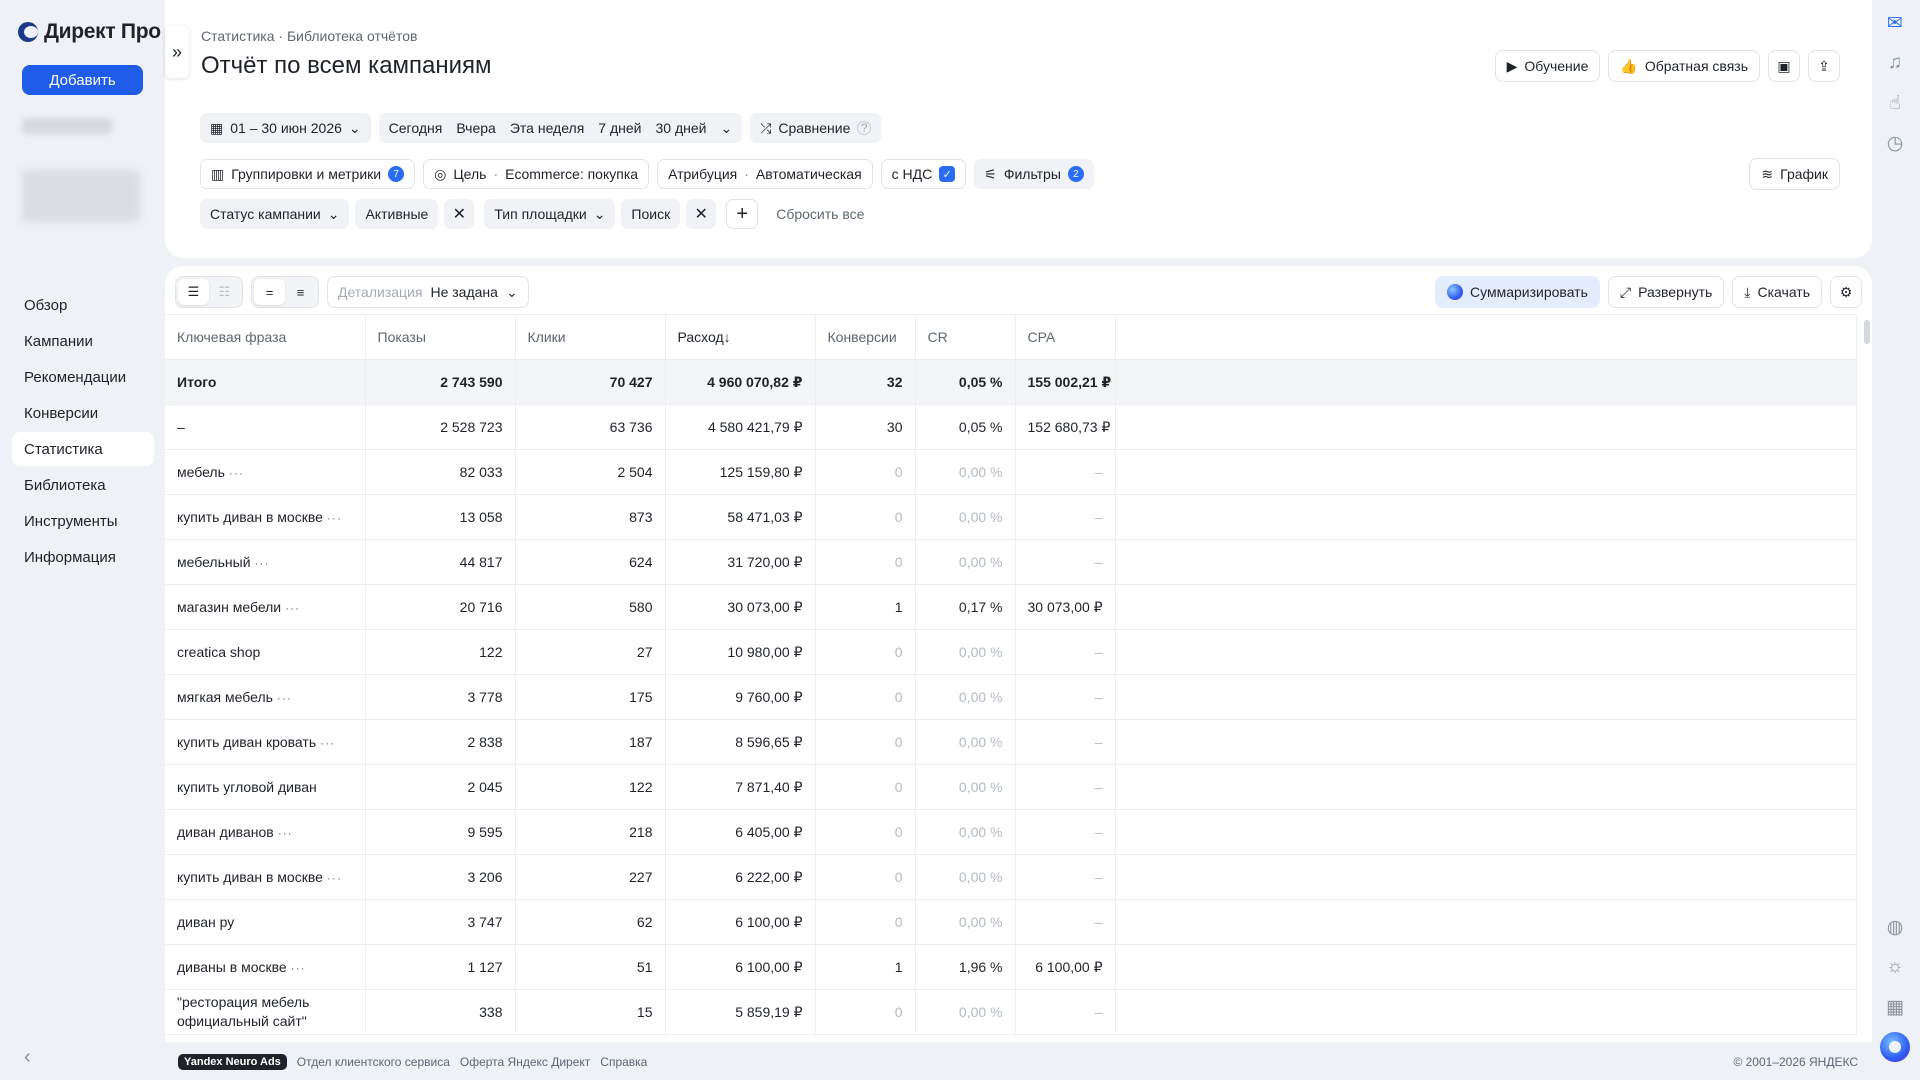 This screenshot has width=1920, height=1080. Describe the element at coordinates (373, 1062) in the screenshot. I see `footer-link-client-service: Отдел клиентского сервиса` at that location.